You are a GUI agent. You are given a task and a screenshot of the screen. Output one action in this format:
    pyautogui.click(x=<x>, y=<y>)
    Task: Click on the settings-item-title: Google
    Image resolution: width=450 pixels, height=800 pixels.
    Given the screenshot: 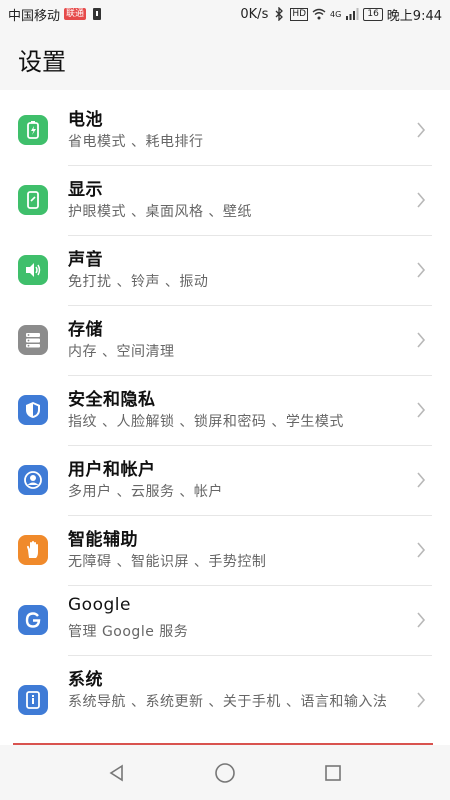 What is the action you would take?
    pyautogui.click(x=99, y=605)
    